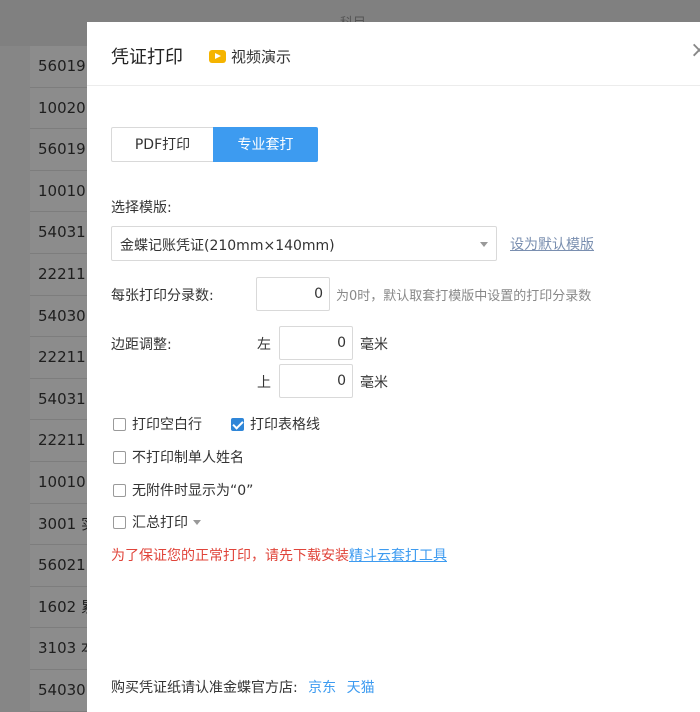 The image size is (700, 712). I want to click on zero-attachment-option: 无附件时显示为“0”, so click(183, 490).